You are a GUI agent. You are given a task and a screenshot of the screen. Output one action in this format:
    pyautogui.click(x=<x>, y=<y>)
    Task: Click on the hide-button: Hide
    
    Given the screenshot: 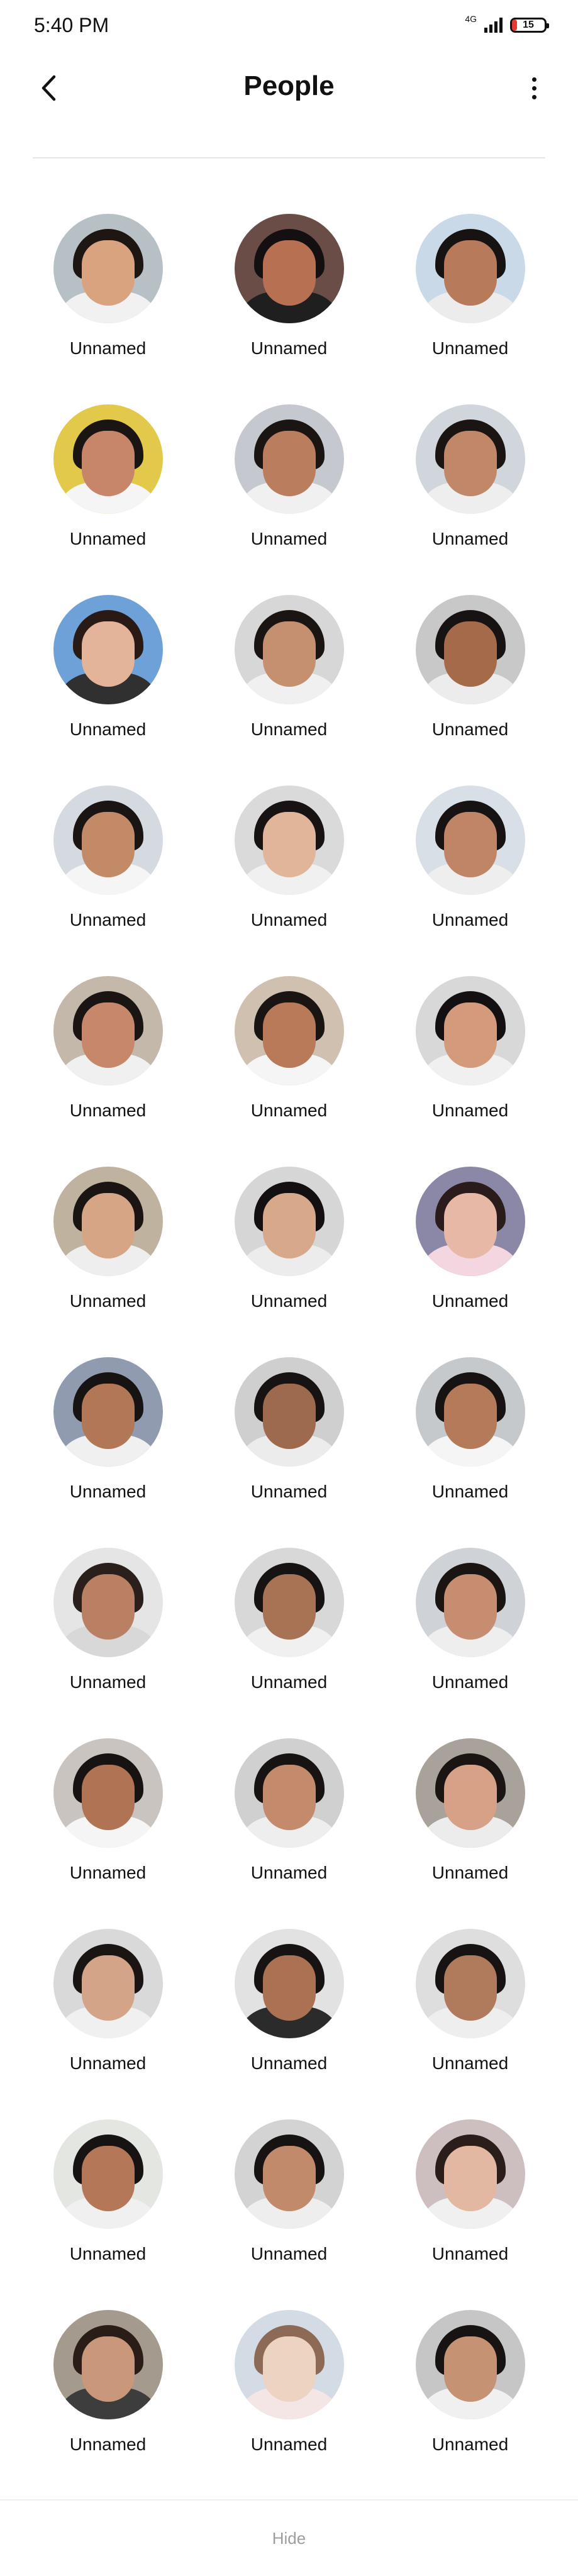 What is the action you would take?
    pyautogui.click(x=289, y=2538)
    